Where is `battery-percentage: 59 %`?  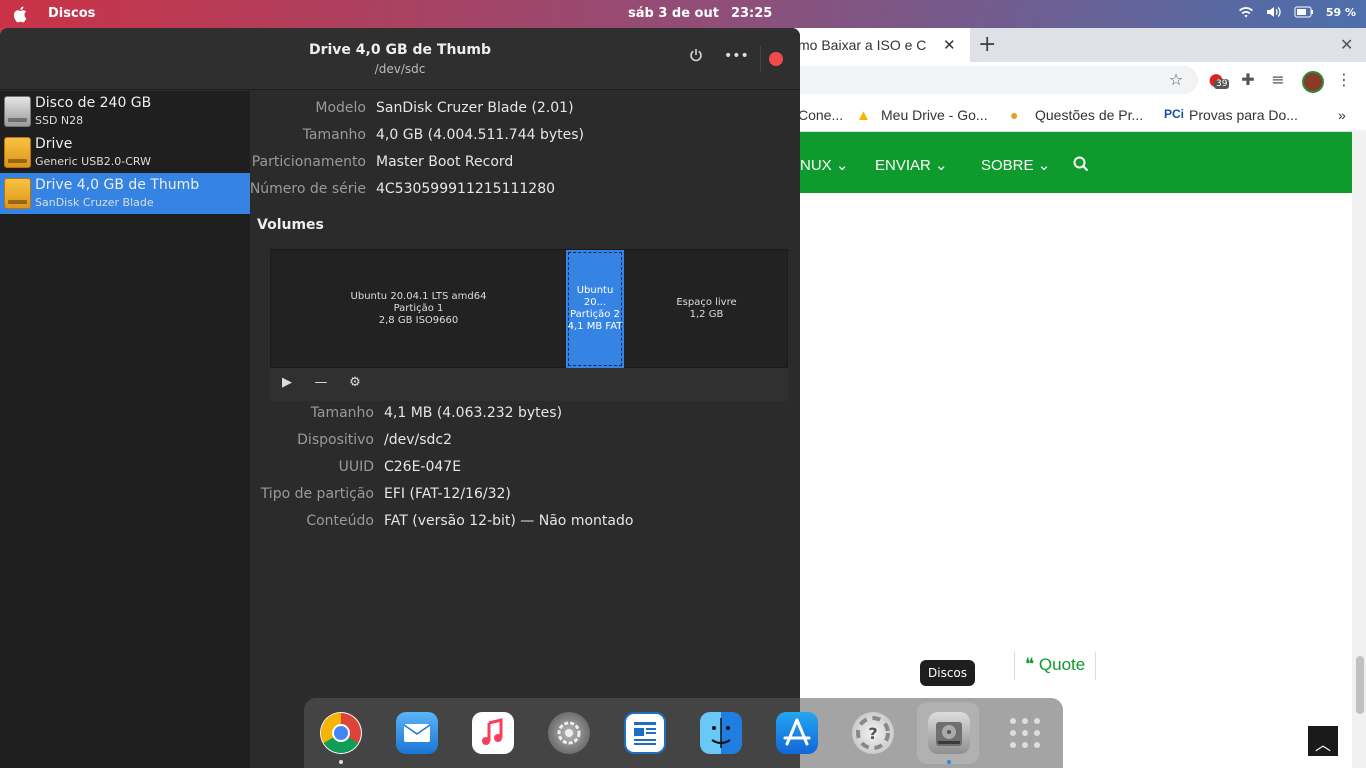 battery-percentage: 59 % is located at coordinates (1340, 12).